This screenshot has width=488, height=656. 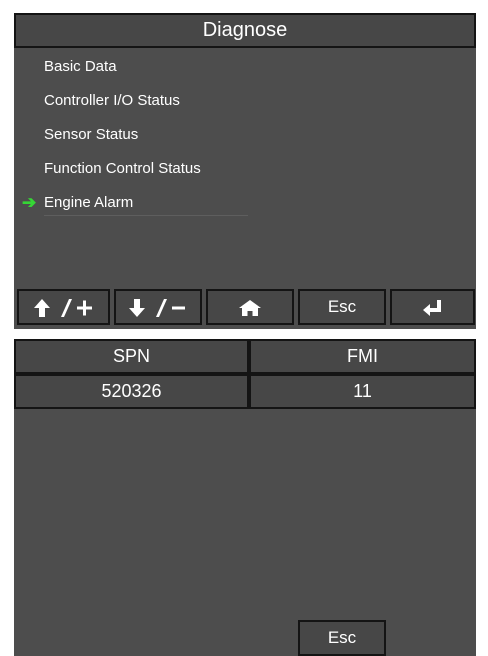 I want to click on menu-item-sensor-status: Sensor Status, so click(x=164, y=135).